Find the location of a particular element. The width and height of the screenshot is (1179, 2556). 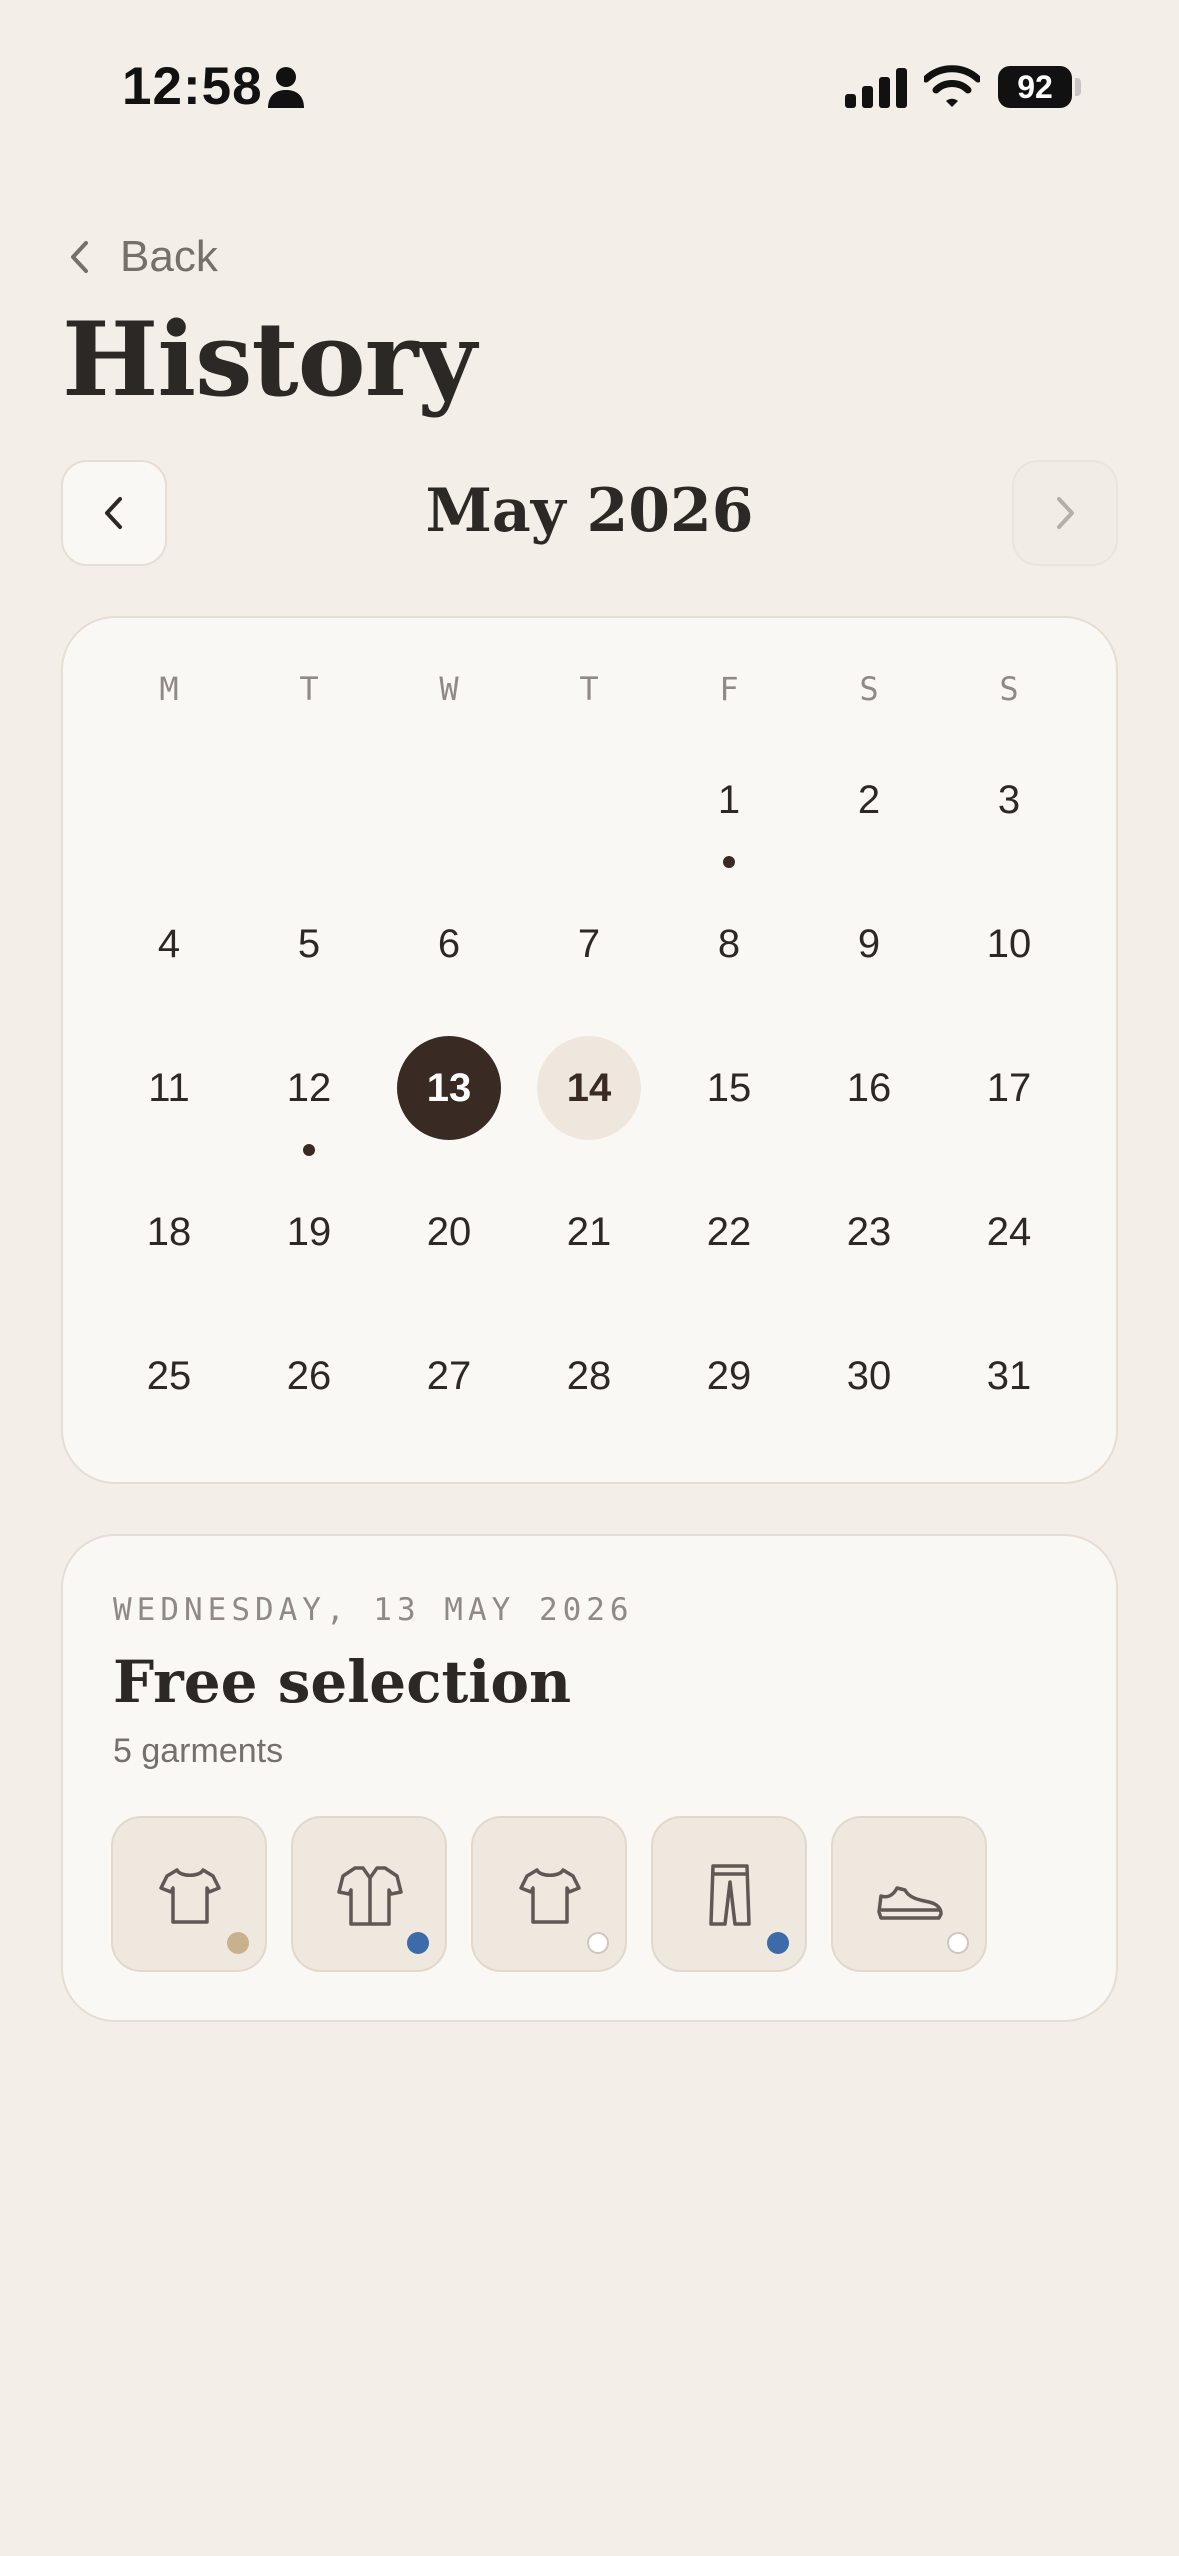

battery-level: 92 is located at coordinates (1035, 86).